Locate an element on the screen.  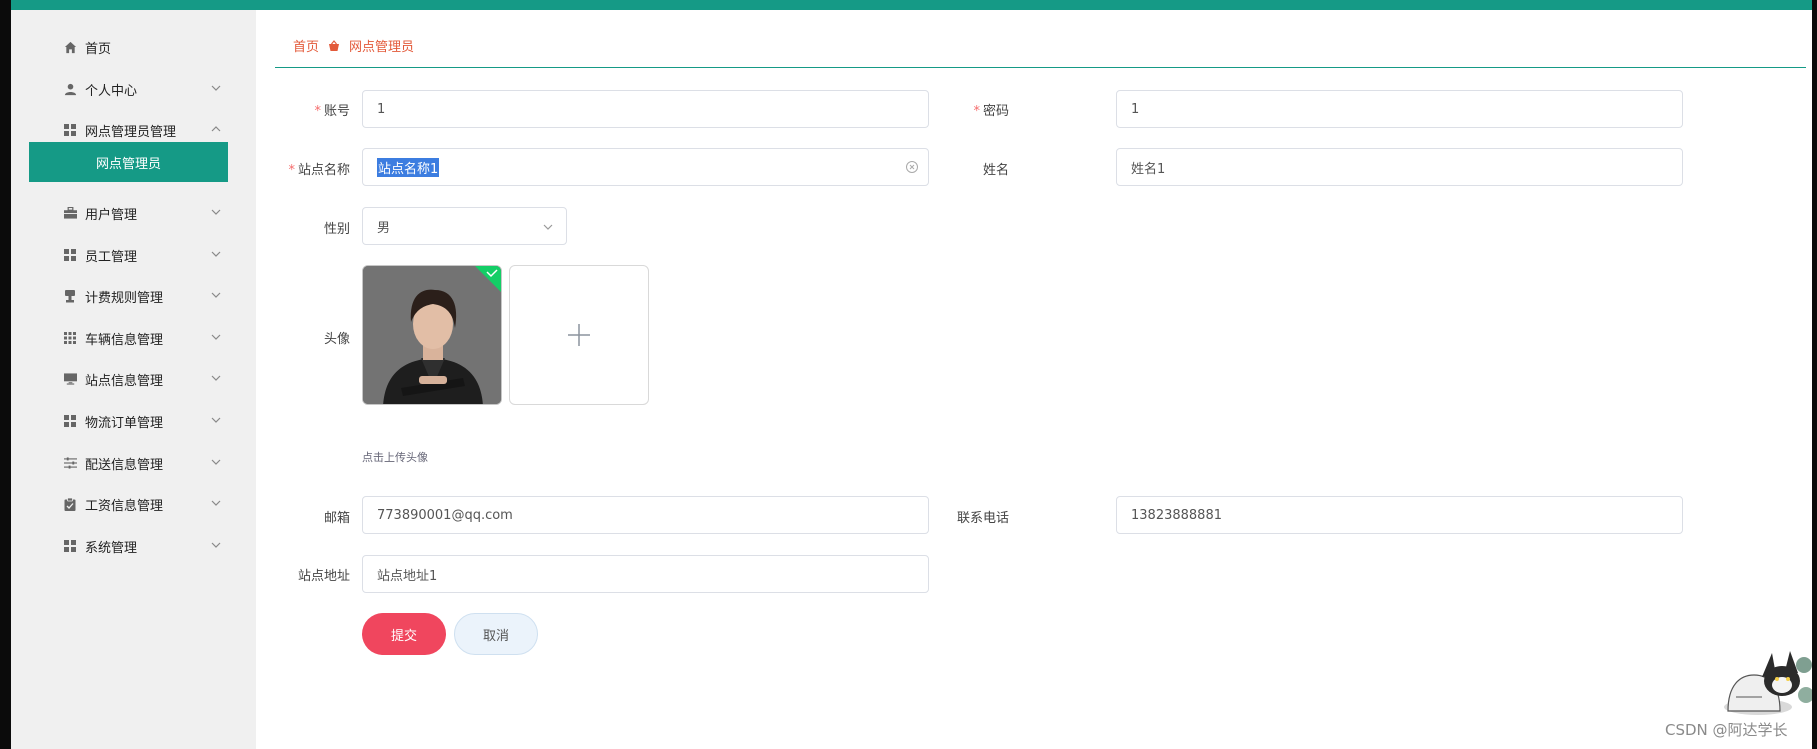
password-input: 1 is located at coordinates (1399, 109).